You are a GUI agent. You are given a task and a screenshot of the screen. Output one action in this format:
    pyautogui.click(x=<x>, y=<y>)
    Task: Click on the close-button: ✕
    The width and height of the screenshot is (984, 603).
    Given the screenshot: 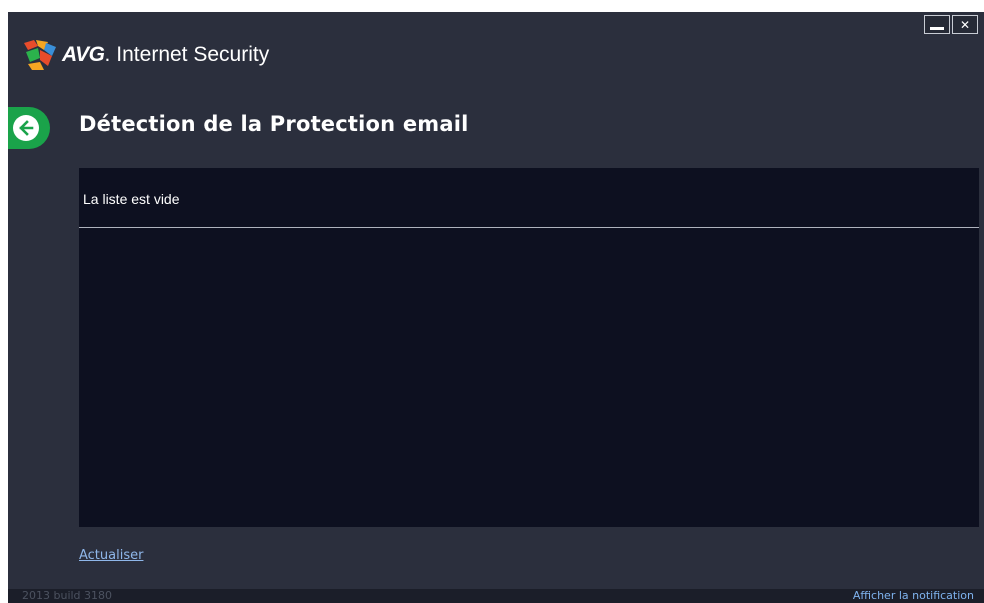 What is the action you would take?
    pyautogui.click(x=965, y=24)
    